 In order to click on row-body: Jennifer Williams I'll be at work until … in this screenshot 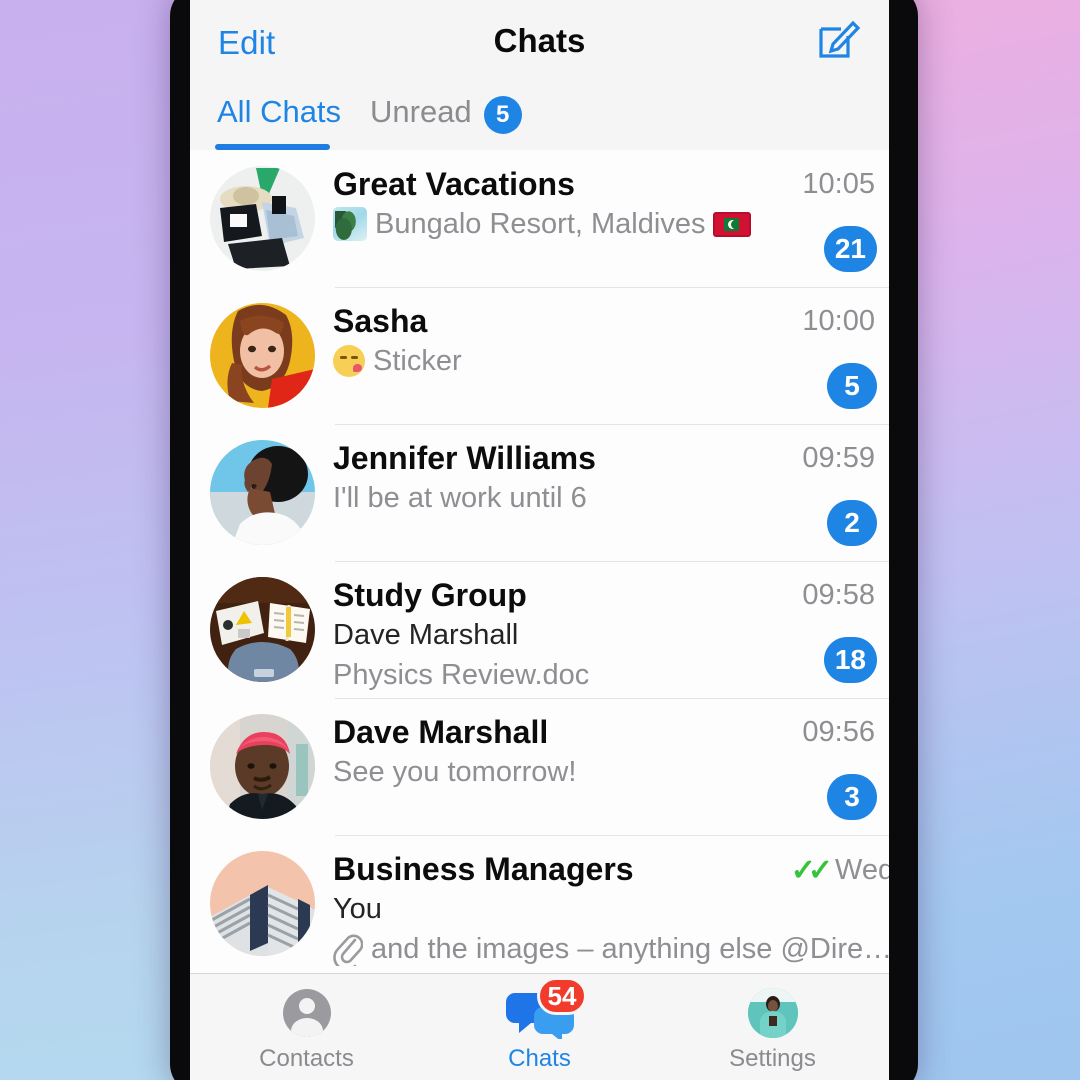, I will do `click(611, 492)`.